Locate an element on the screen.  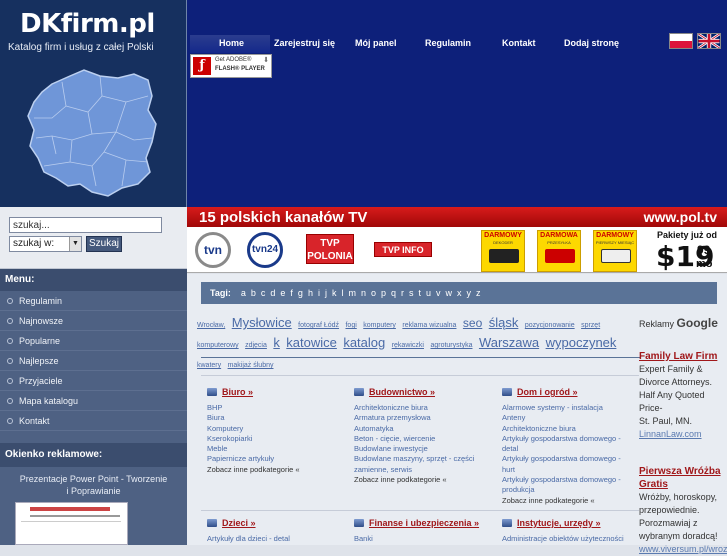
tag-letter-o: o is located at coordinates (373, 293).